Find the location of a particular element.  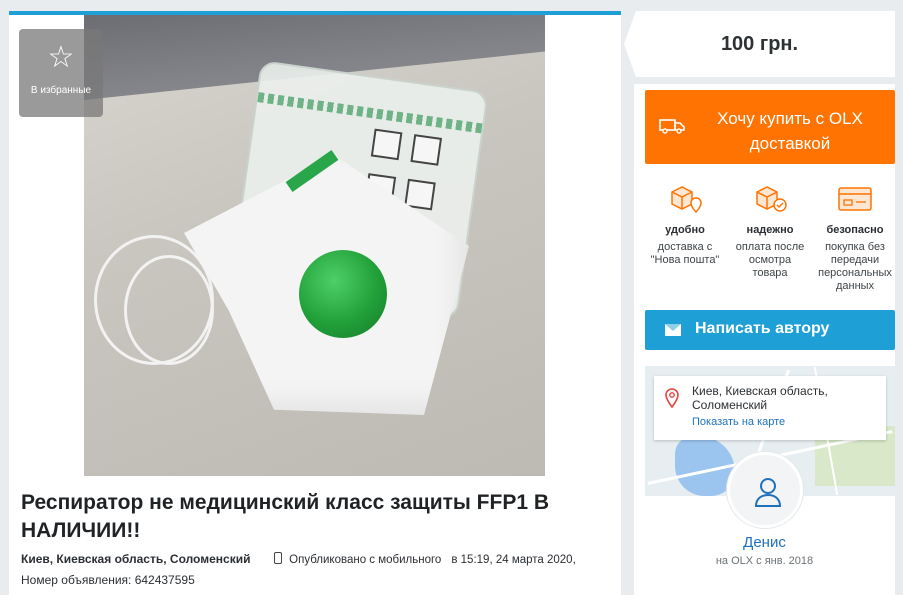

box-check-icon is located at coordinates (771, 199).